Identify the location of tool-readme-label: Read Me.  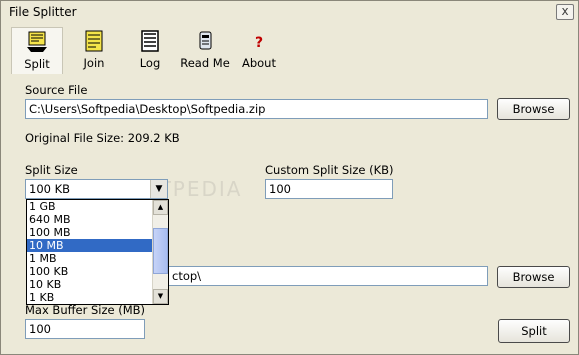
(205, 63).